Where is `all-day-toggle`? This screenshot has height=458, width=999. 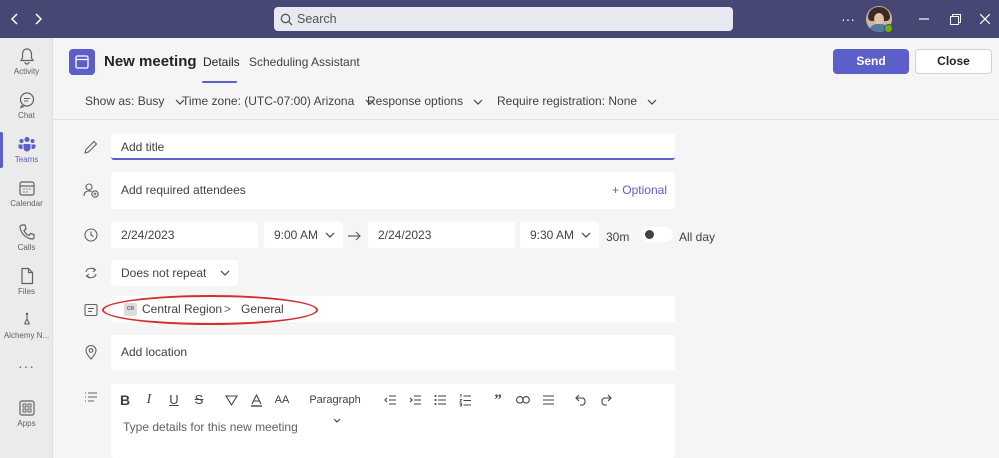 all-day-toggle is located at coordinates (657, 234).